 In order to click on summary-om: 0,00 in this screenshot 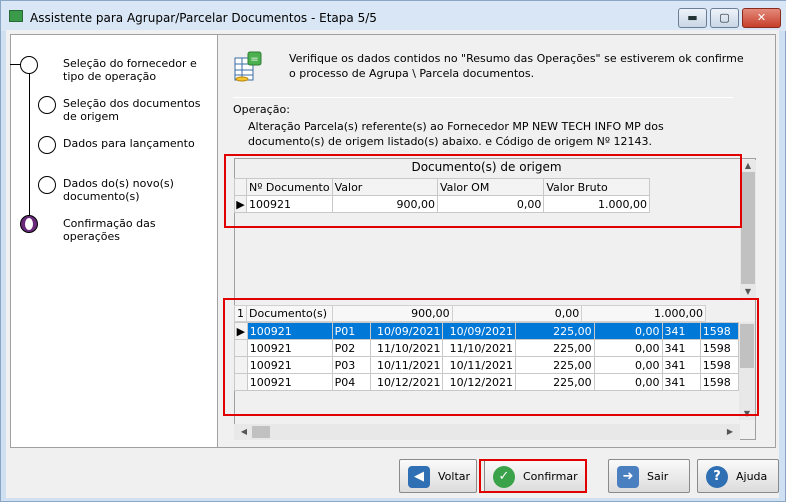, I will do `click(517, 313)`.